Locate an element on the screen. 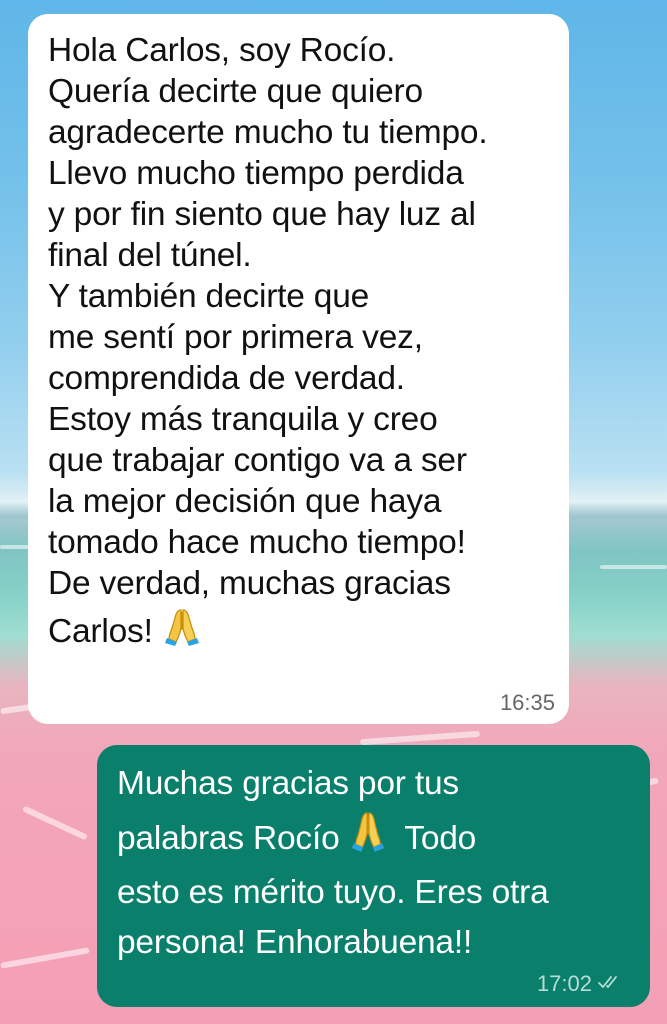 The image size is (667, 1024). incoming-message-time: 16:35 is located at coordinates (527, 702).